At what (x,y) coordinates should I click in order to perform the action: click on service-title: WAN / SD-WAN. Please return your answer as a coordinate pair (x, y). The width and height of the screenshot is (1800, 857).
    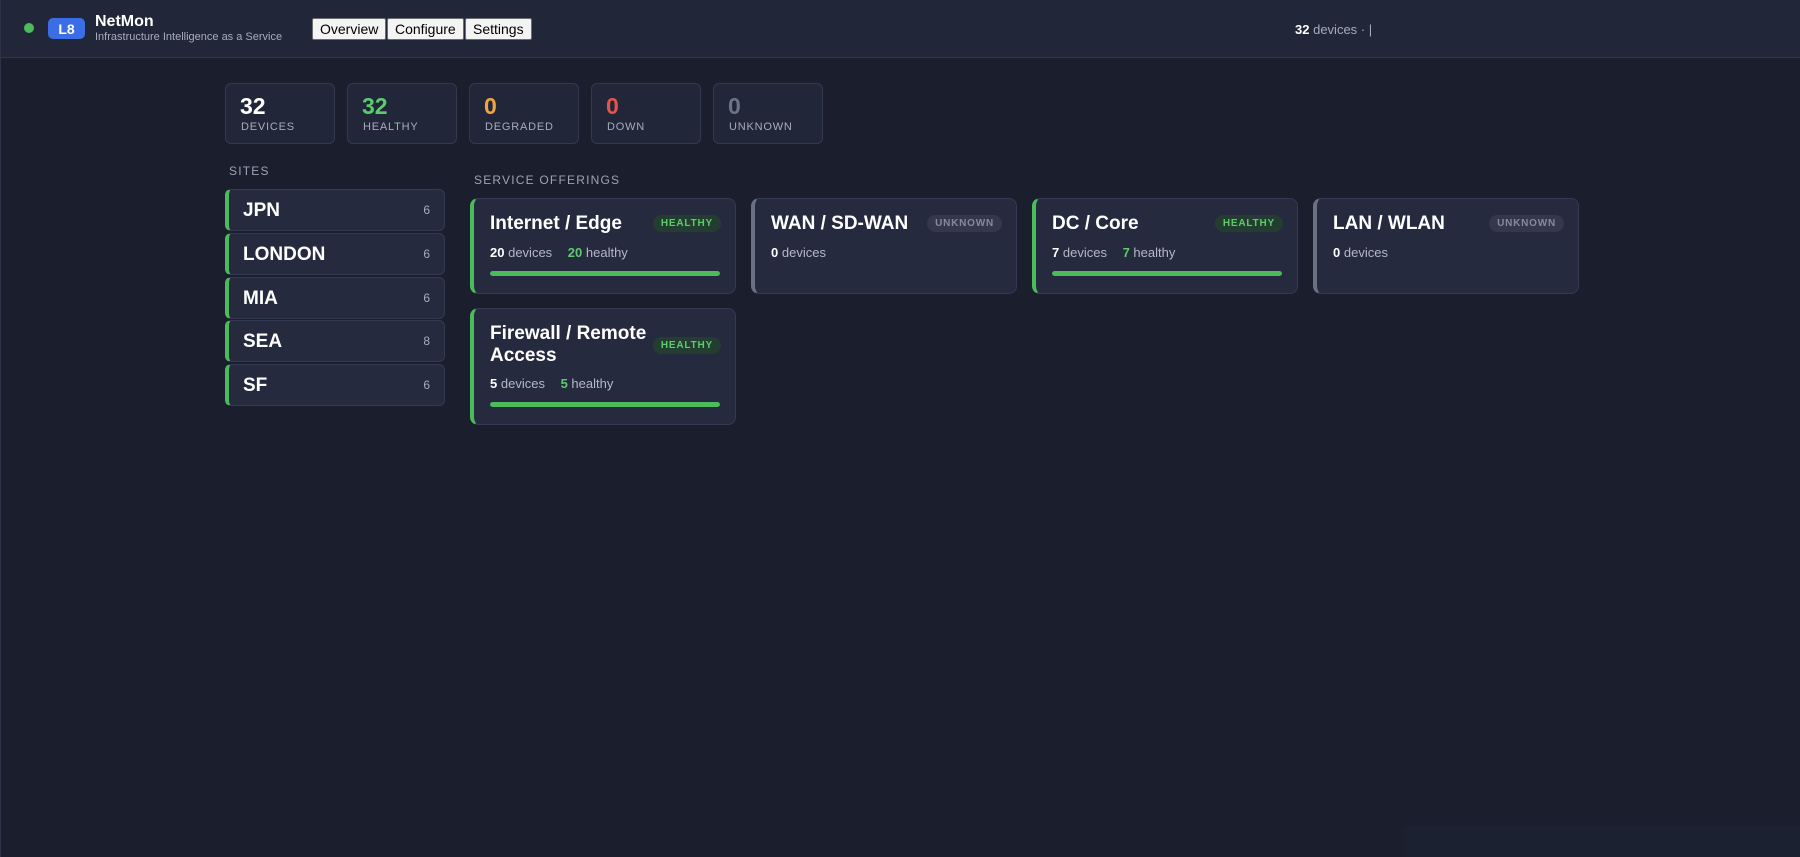
    Looking at the image, I should click on (840, 223).